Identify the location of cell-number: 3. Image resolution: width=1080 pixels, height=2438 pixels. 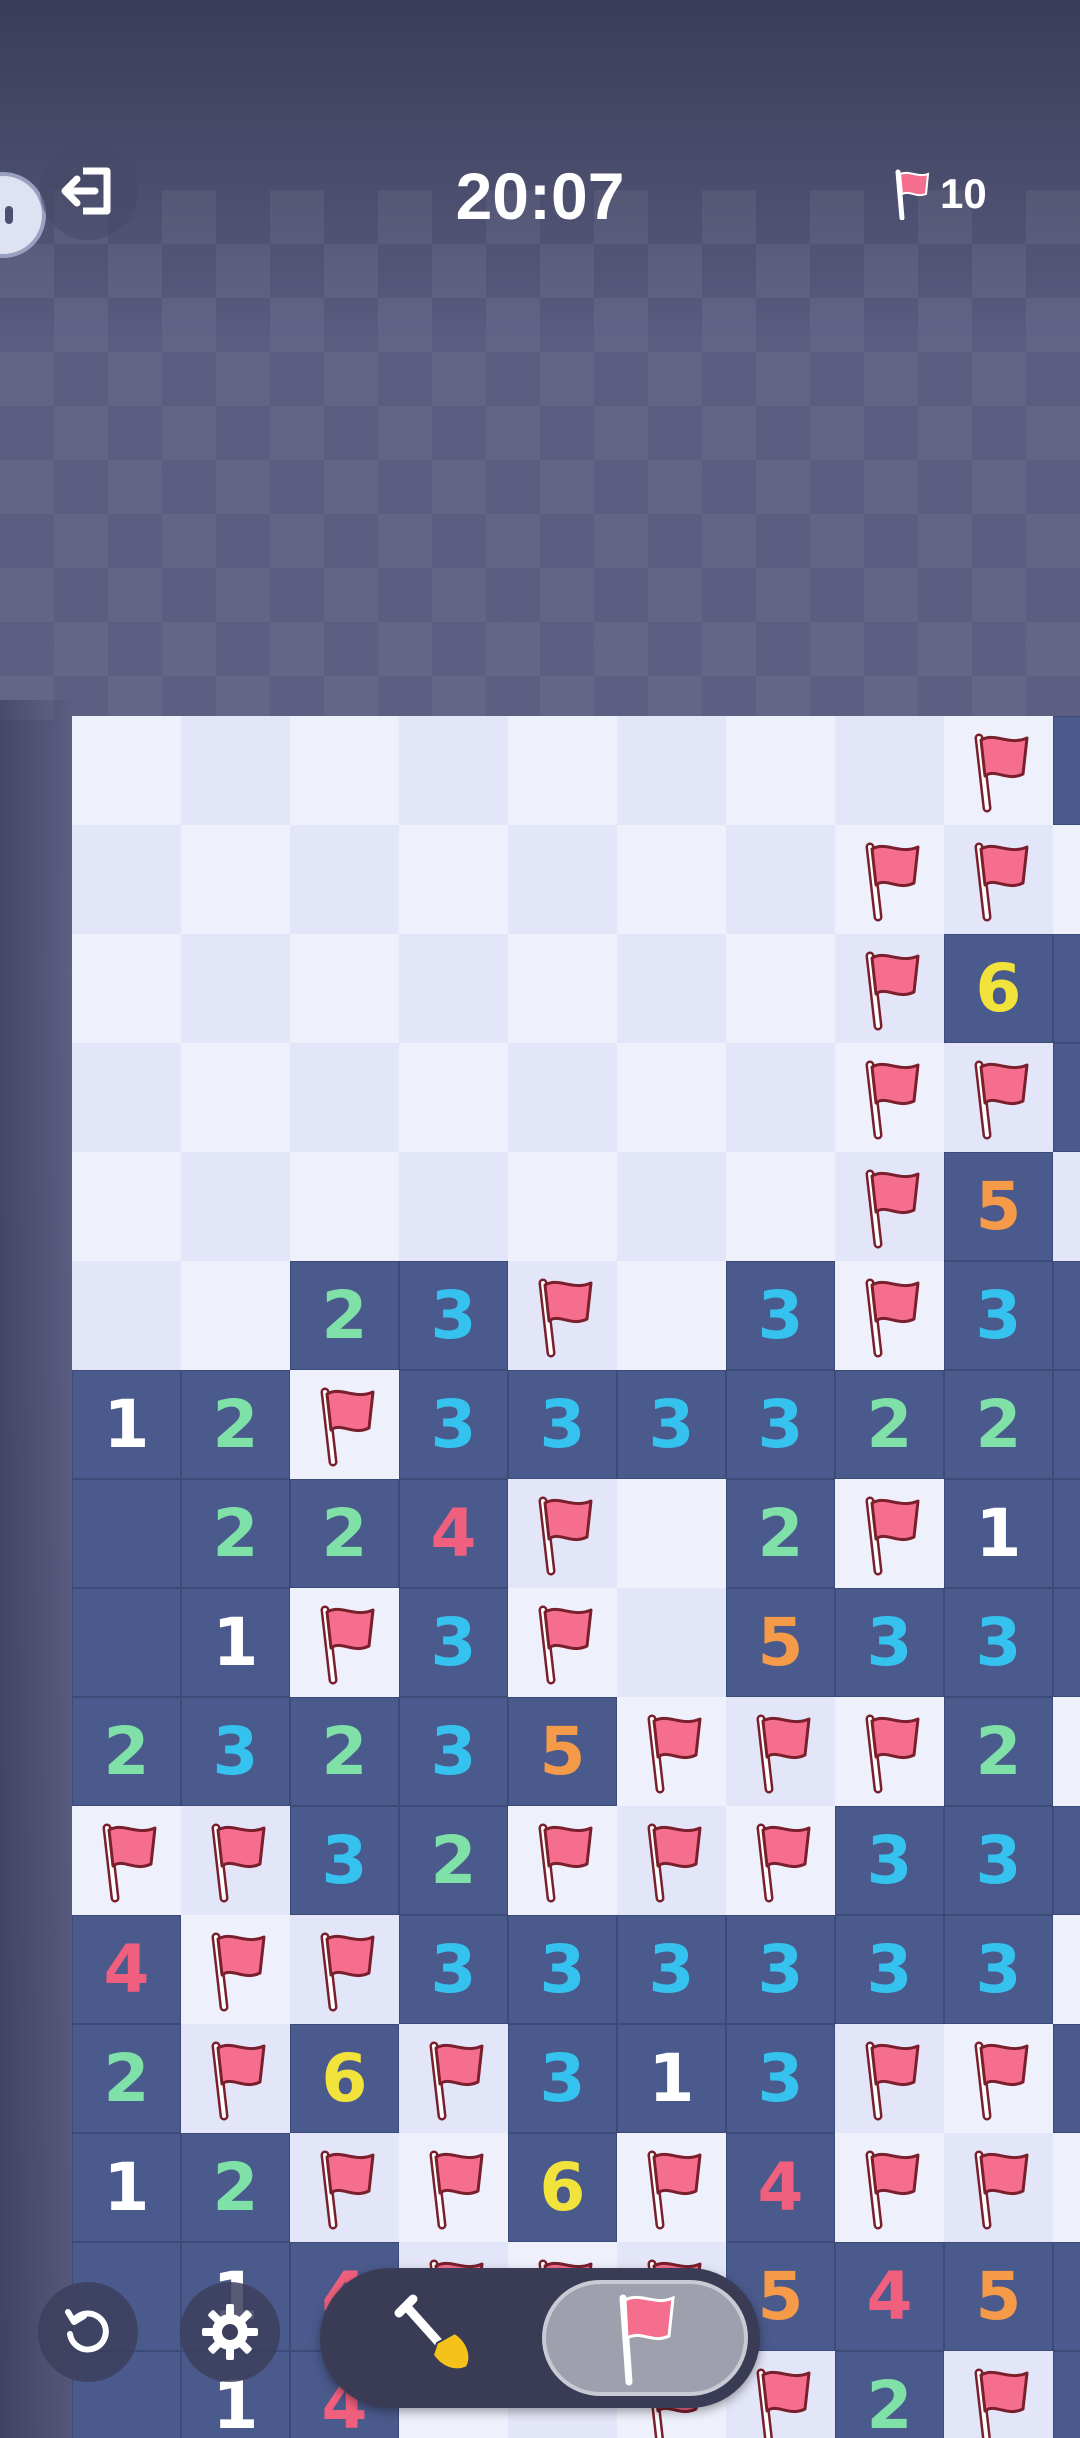
(453, 1315).